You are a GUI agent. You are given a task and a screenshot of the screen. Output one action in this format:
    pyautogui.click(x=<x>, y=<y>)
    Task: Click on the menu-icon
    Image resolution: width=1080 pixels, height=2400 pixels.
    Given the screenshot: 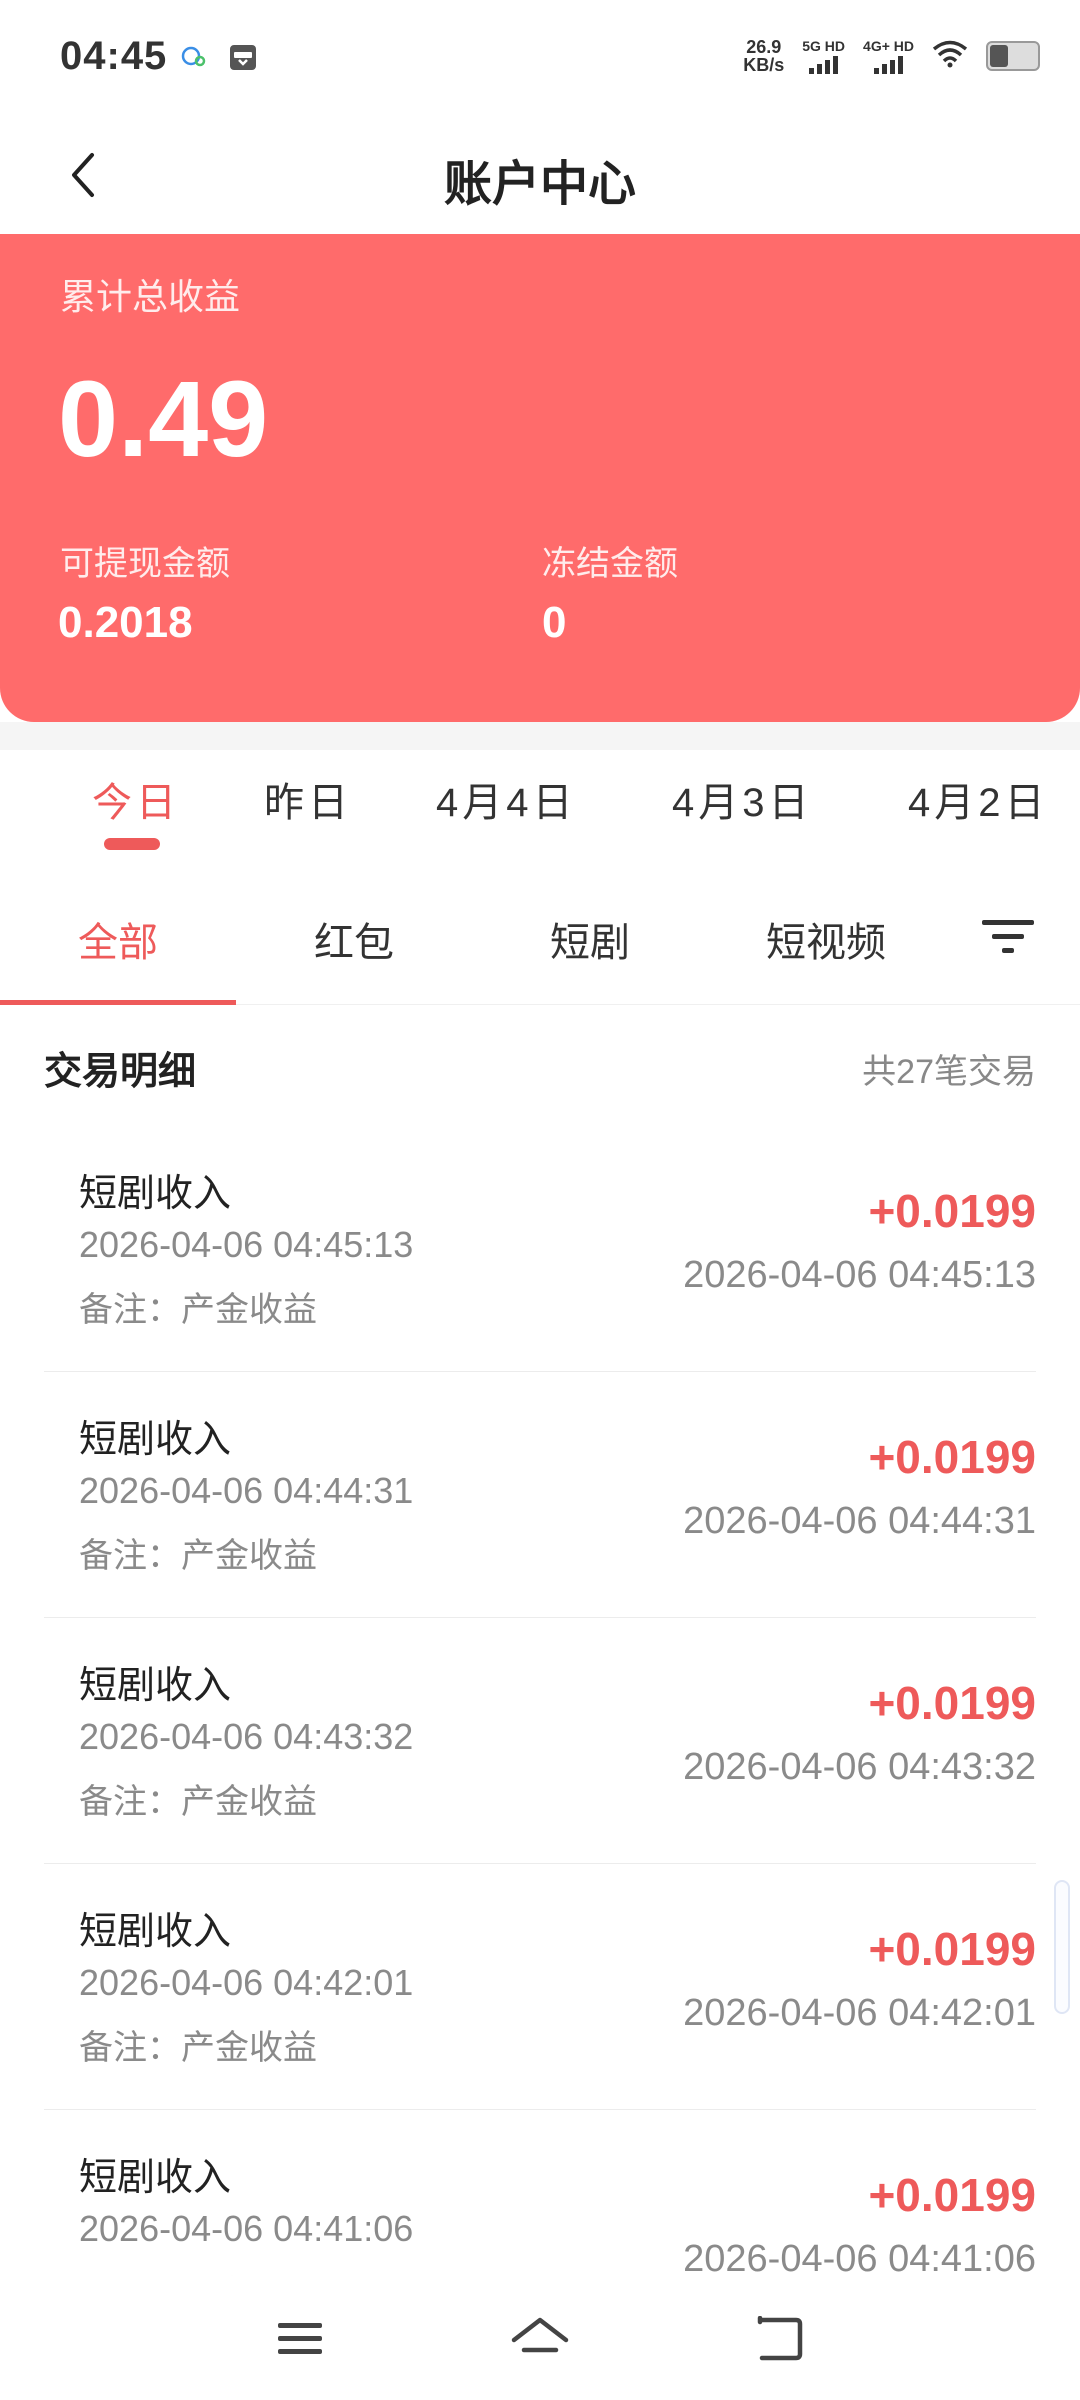 What is the action you would take?
    pyautogui.click(x=300, y=2338)
    